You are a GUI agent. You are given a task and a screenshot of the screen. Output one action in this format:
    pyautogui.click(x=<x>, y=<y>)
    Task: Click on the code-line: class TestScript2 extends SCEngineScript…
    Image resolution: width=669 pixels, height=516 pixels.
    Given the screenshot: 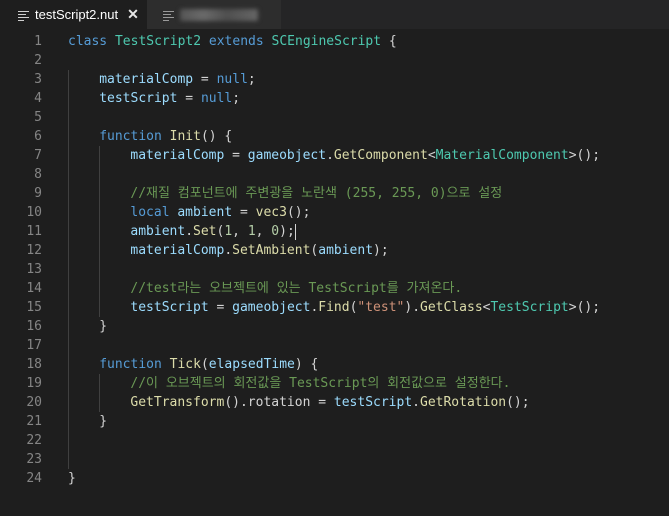 What is the action you would take?
    pyautogui.click(x=334, y=41)
    